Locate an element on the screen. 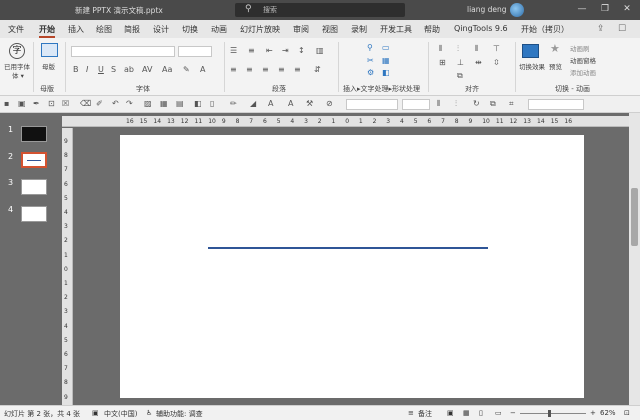 Image resolution: width=640 pixels, height=420 pixels. animation-painter-button: 动画刷 is located at coordinates (580, 48).